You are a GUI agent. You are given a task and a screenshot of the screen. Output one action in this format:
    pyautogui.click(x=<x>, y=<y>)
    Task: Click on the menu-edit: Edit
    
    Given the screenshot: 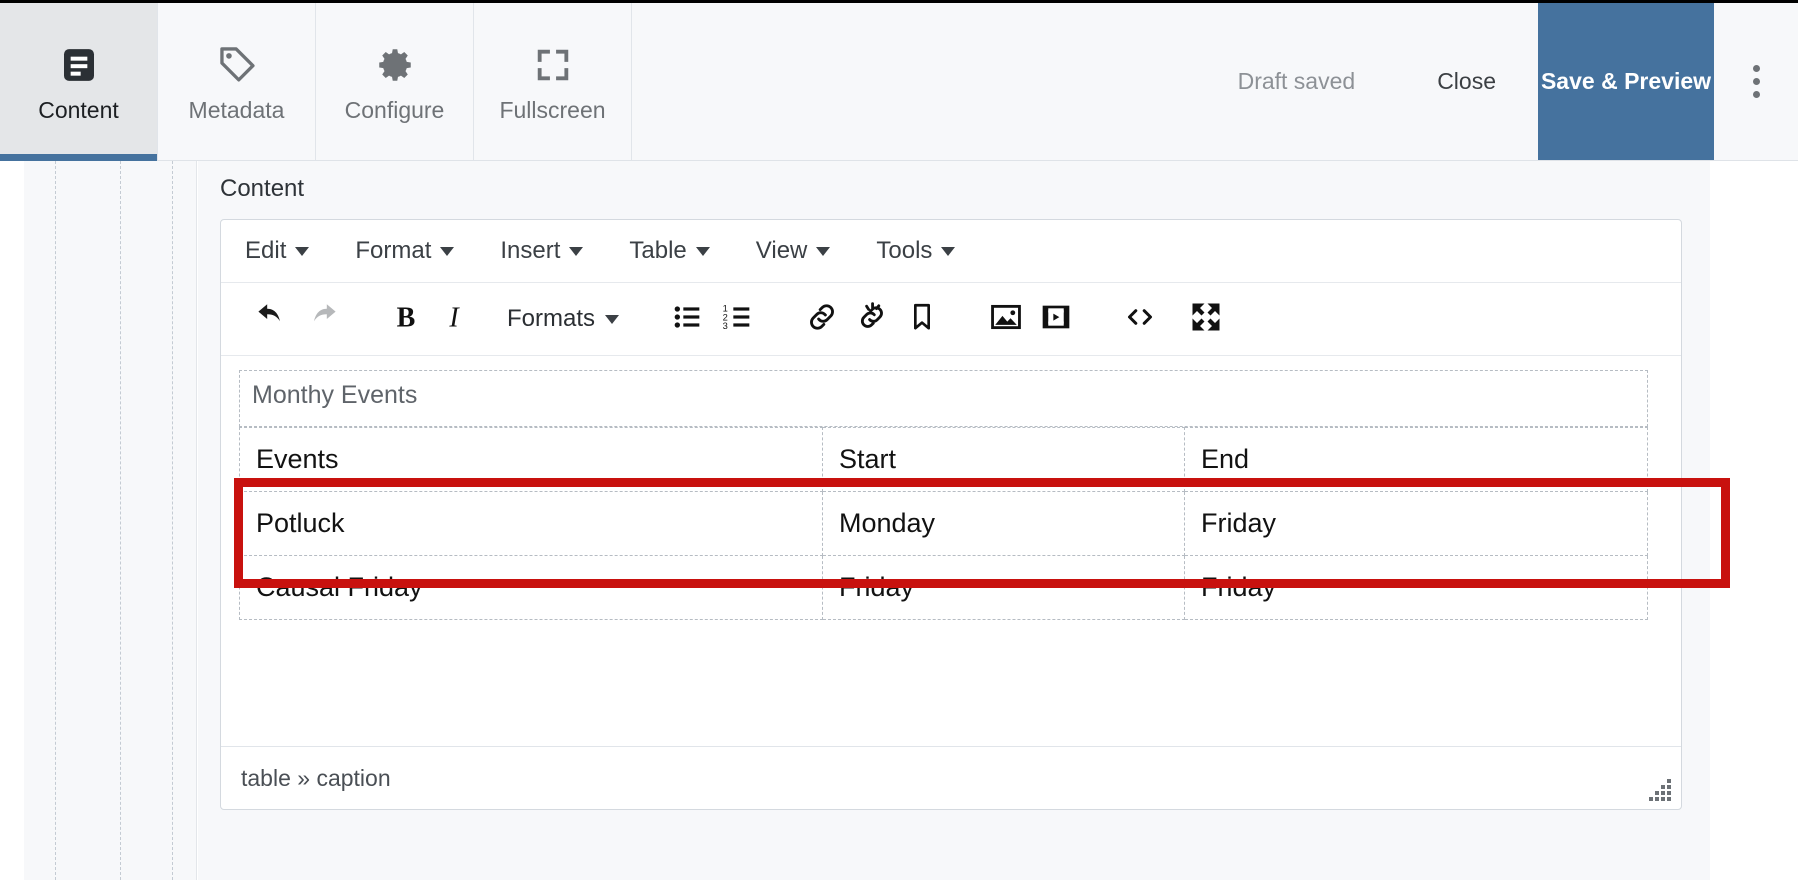 What is the action you would take?
    pyautogui.click(x=277, y=251)
    